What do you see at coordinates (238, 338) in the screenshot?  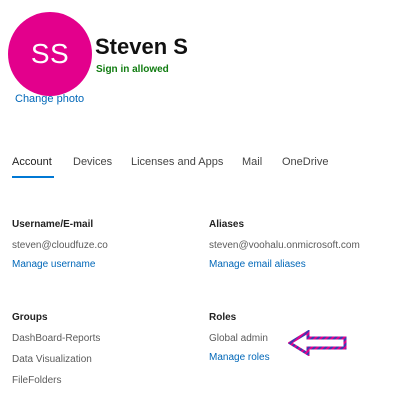 I see `roles-value: Global admin` at bounding box center [238, 338].